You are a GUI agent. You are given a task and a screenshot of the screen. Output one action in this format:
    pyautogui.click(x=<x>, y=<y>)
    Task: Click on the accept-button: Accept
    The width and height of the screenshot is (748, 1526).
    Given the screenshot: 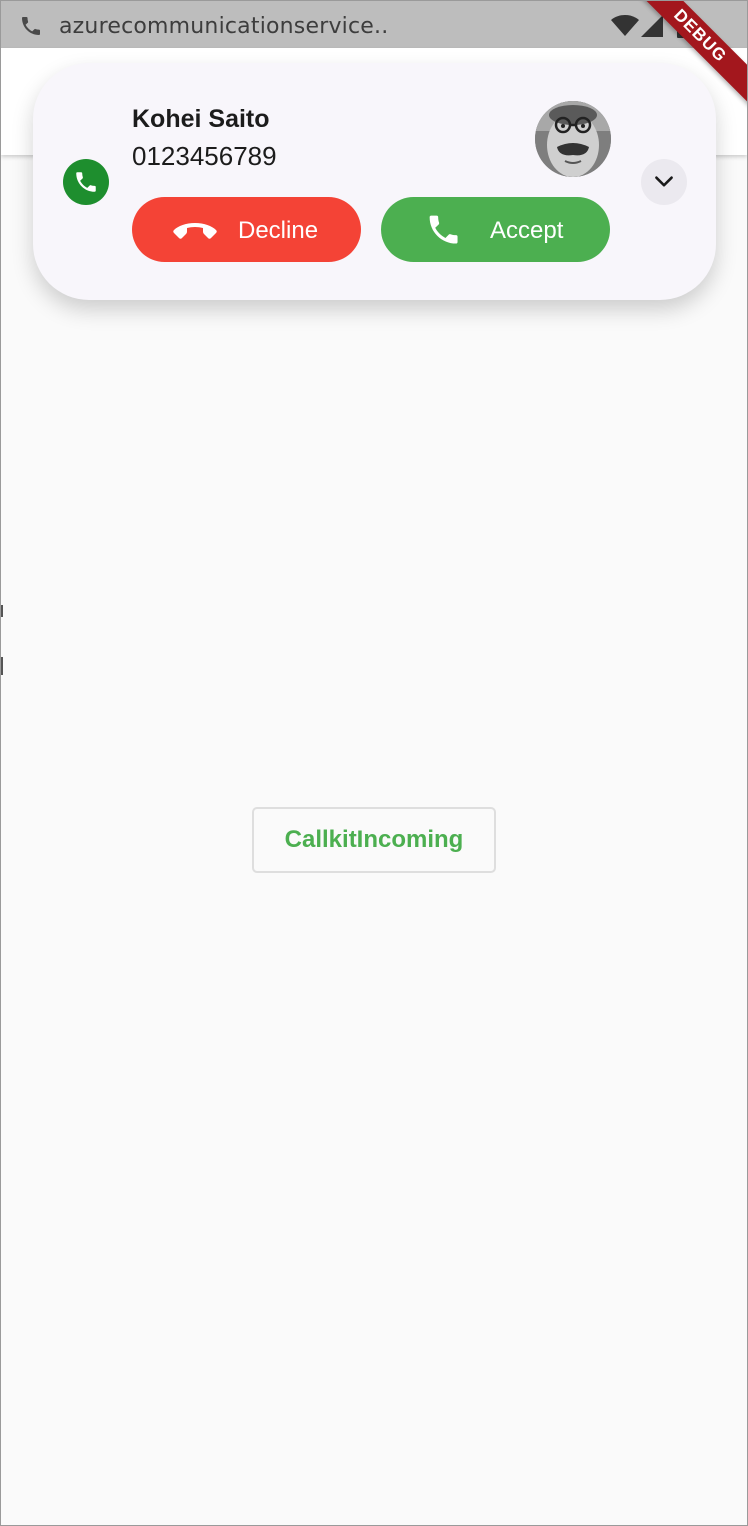 What is the action you would take?
    pyautogui.click(x=495, y=229)
    